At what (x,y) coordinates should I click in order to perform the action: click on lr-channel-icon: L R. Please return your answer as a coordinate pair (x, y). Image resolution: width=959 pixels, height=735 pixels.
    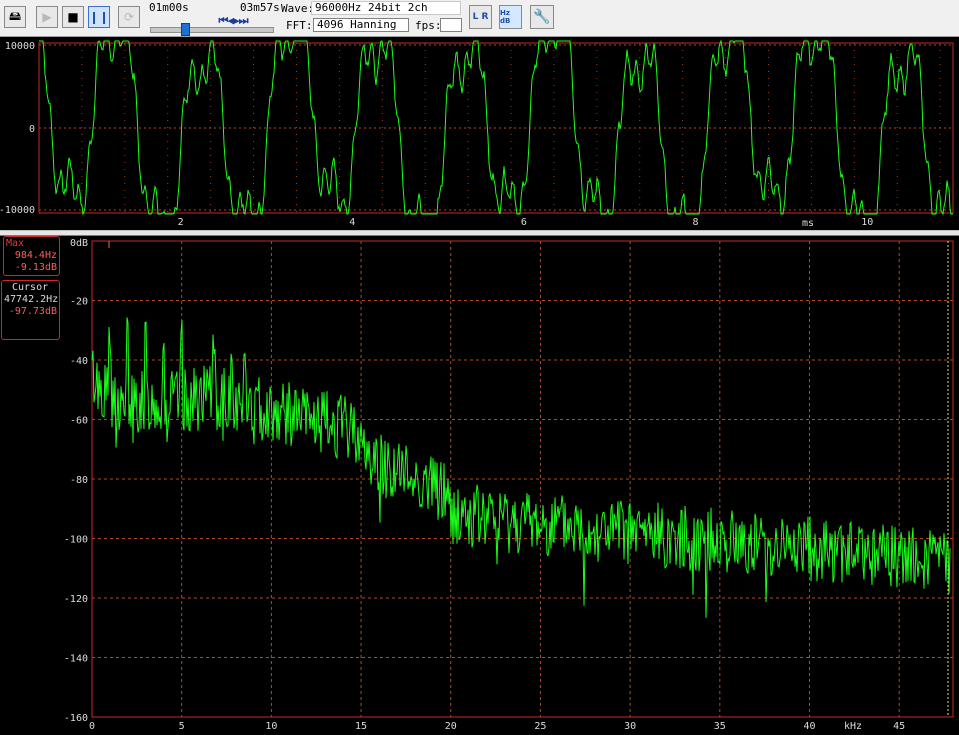
    Looking at the image, I should click on (480, 17).